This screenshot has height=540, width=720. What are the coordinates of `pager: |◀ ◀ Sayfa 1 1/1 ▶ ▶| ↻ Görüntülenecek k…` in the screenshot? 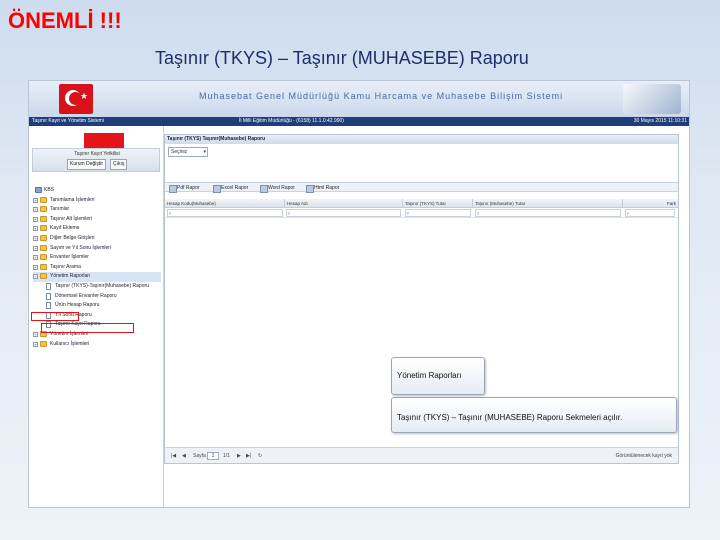 It's located at (421, 455).